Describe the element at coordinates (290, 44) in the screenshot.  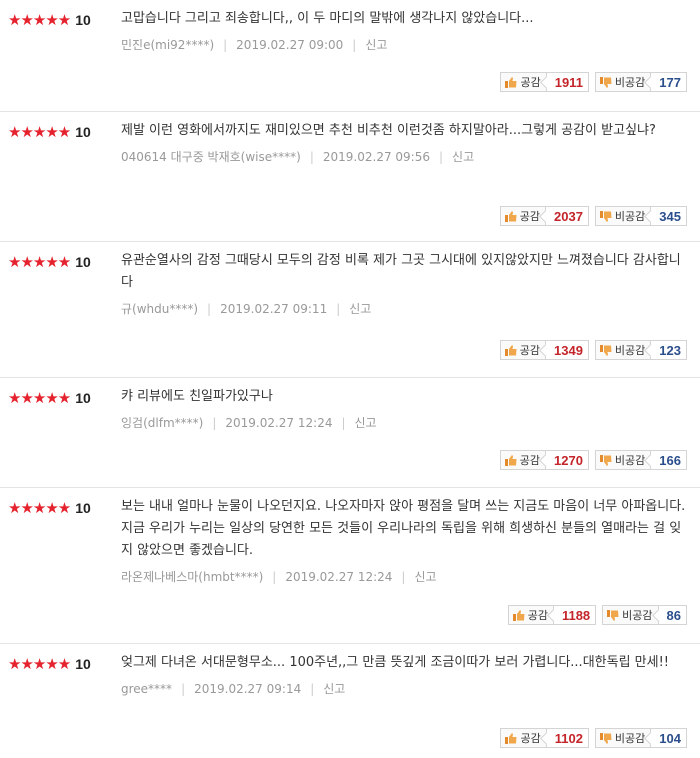
I see `review-date: 2019.02.27 09:00` at that location.